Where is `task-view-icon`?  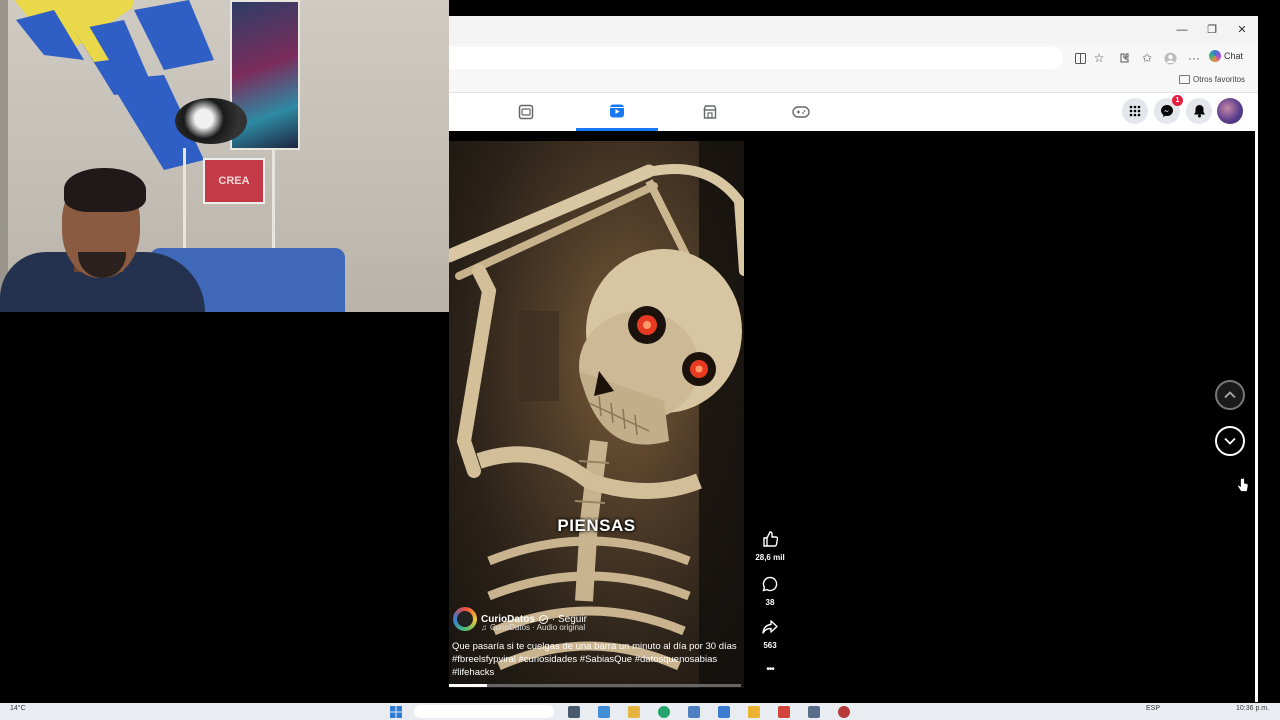
task-view-icon is located at coordinates (574, 712).